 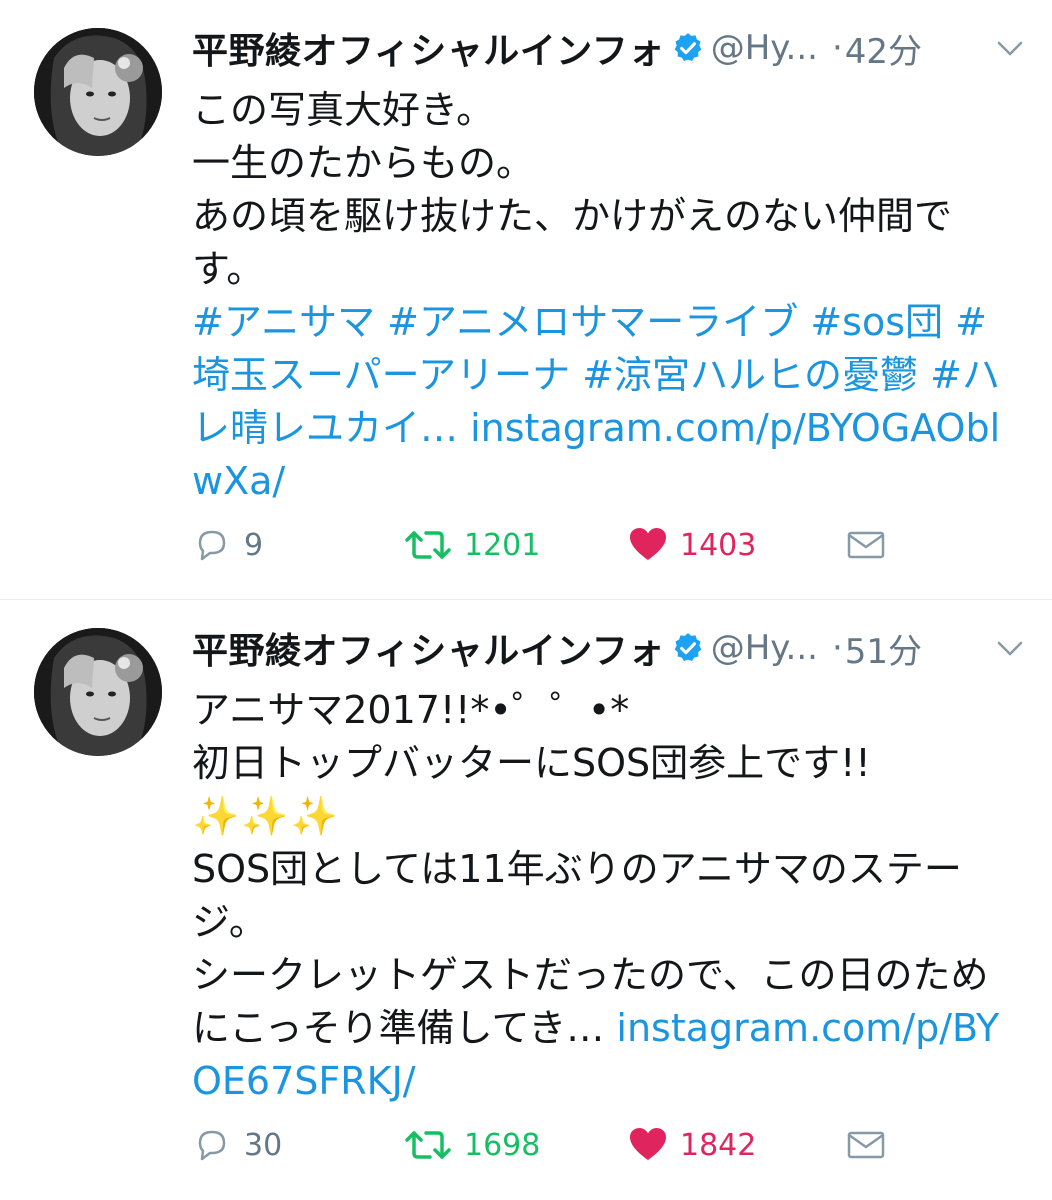 What do you see at coordinates (883, 48) in the screenshot?
I see `tweet-timestamp: 42分` at bounding box center [883, 48].